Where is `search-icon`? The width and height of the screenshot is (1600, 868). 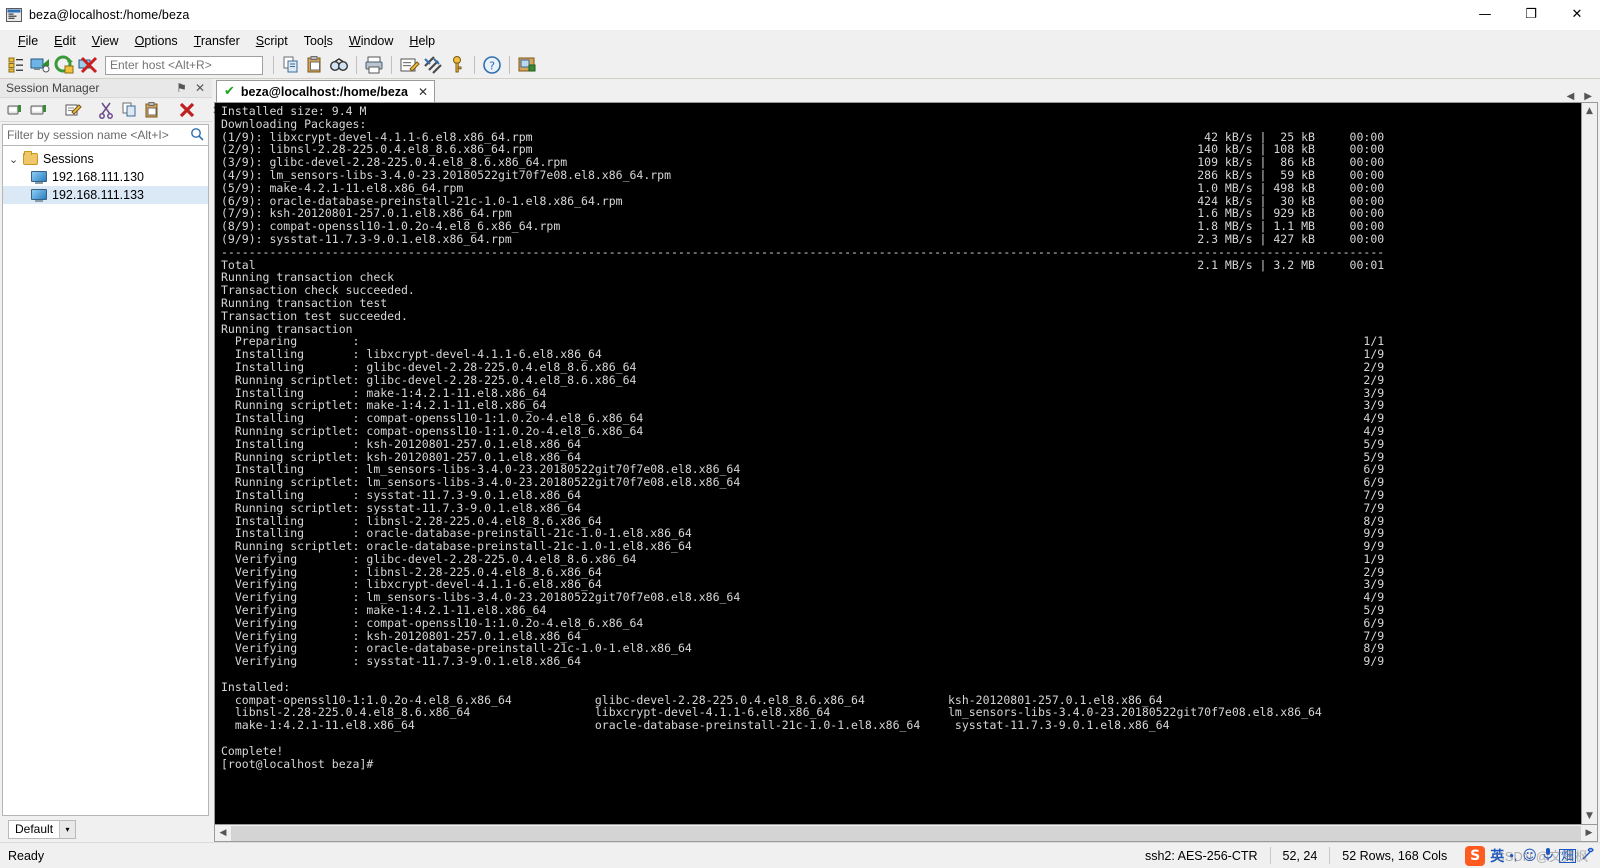
search-icon is located at coordinates (197, 135).